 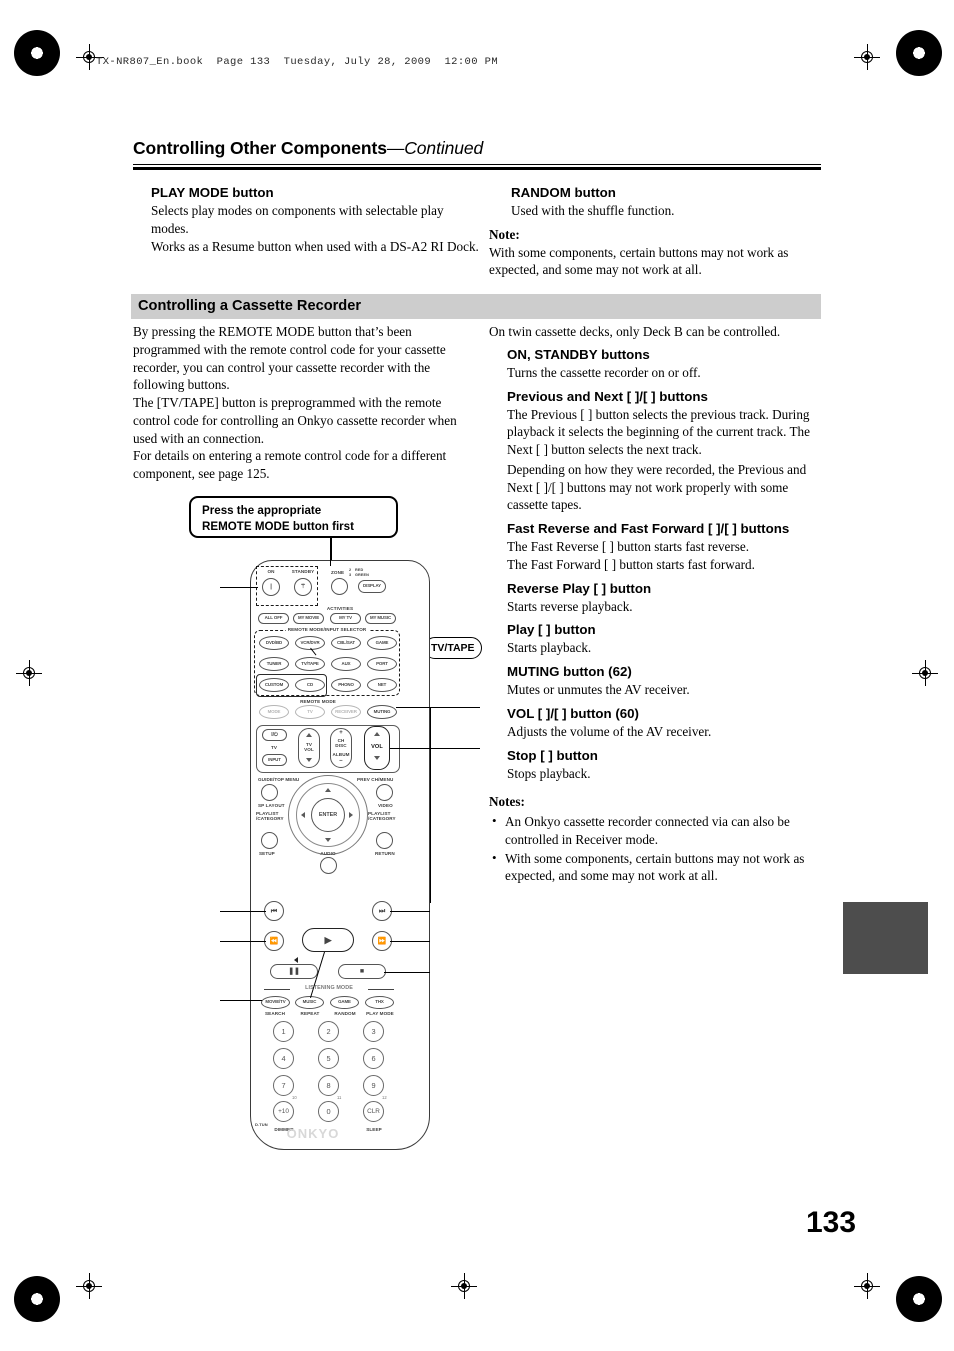 What do you see at coordinates (274, 747) in the screenshot?
I see `remote-tv-label: TV` at bounding box center [274, 747].